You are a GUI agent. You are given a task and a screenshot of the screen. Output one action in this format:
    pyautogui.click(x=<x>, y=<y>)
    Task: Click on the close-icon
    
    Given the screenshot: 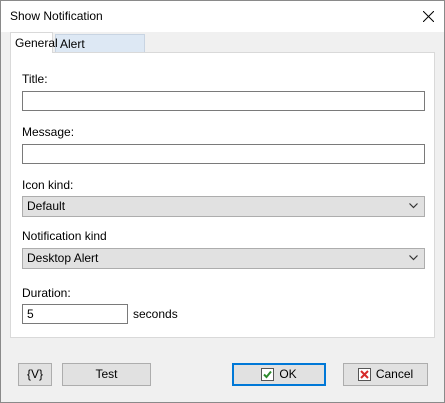 What is the action you would take?
    pyautogui.click(x=428, y=16)
    